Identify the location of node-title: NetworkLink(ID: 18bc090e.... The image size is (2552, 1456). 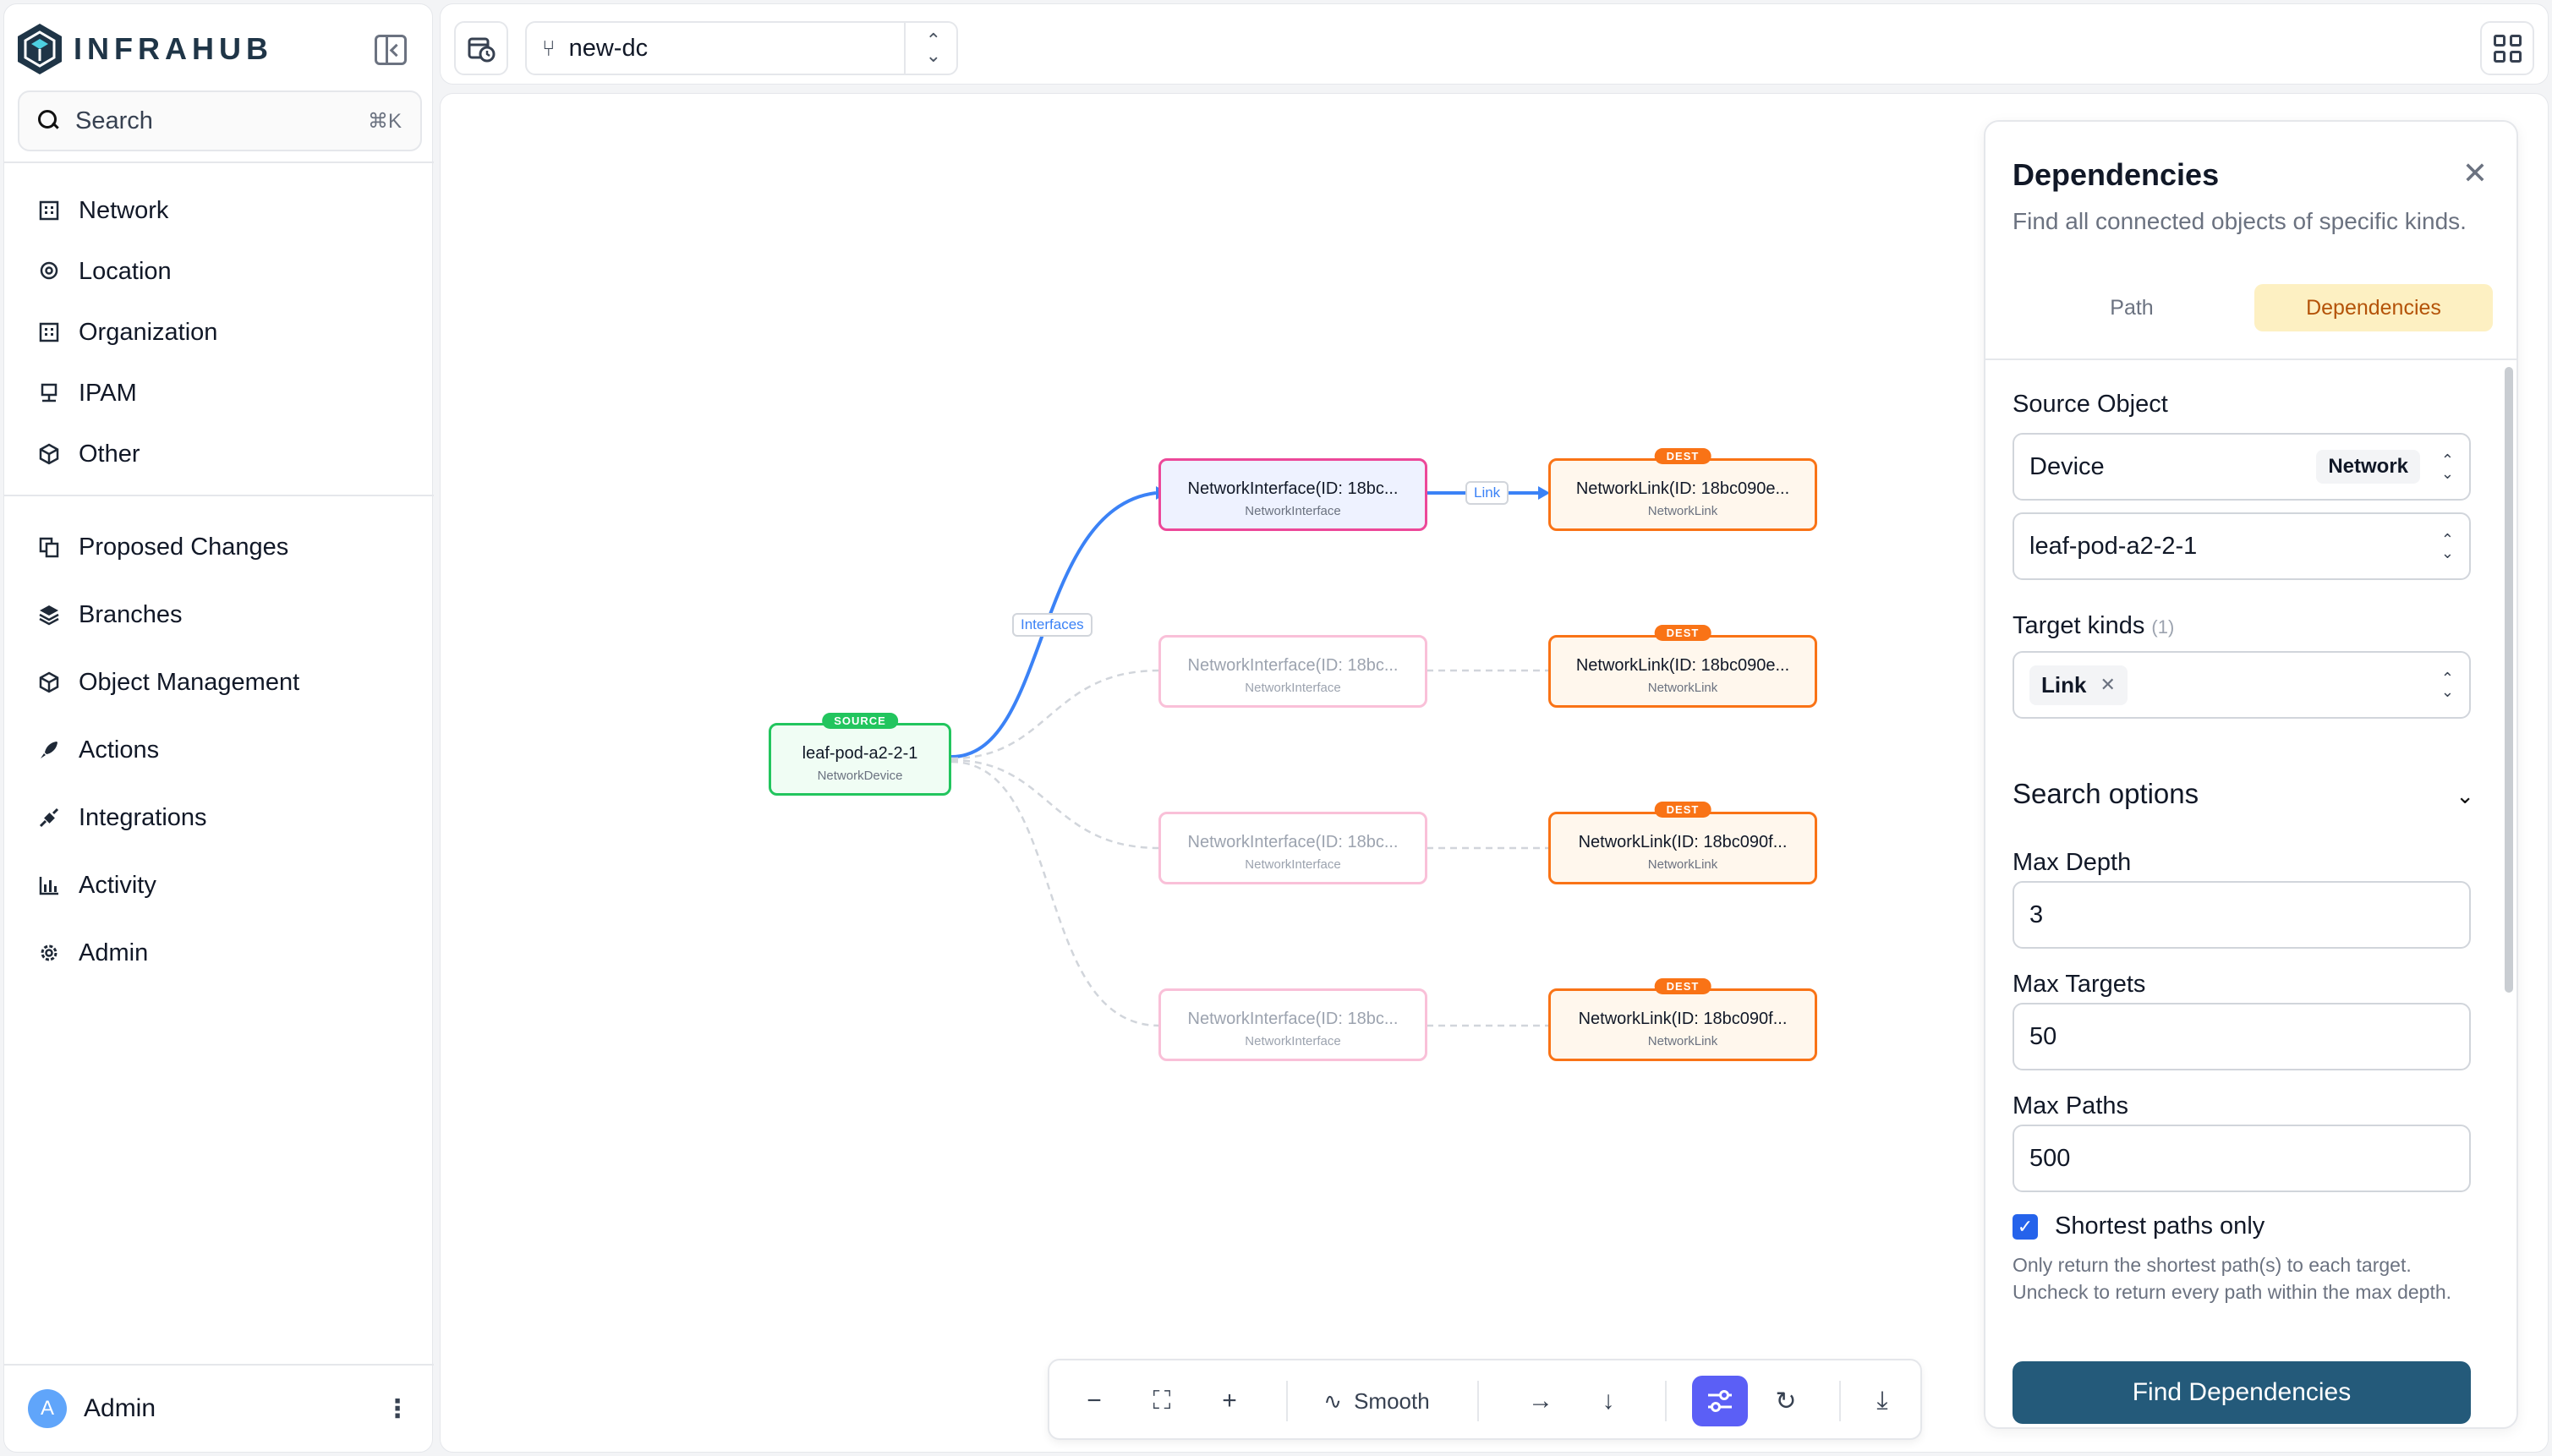
(1683, 666).